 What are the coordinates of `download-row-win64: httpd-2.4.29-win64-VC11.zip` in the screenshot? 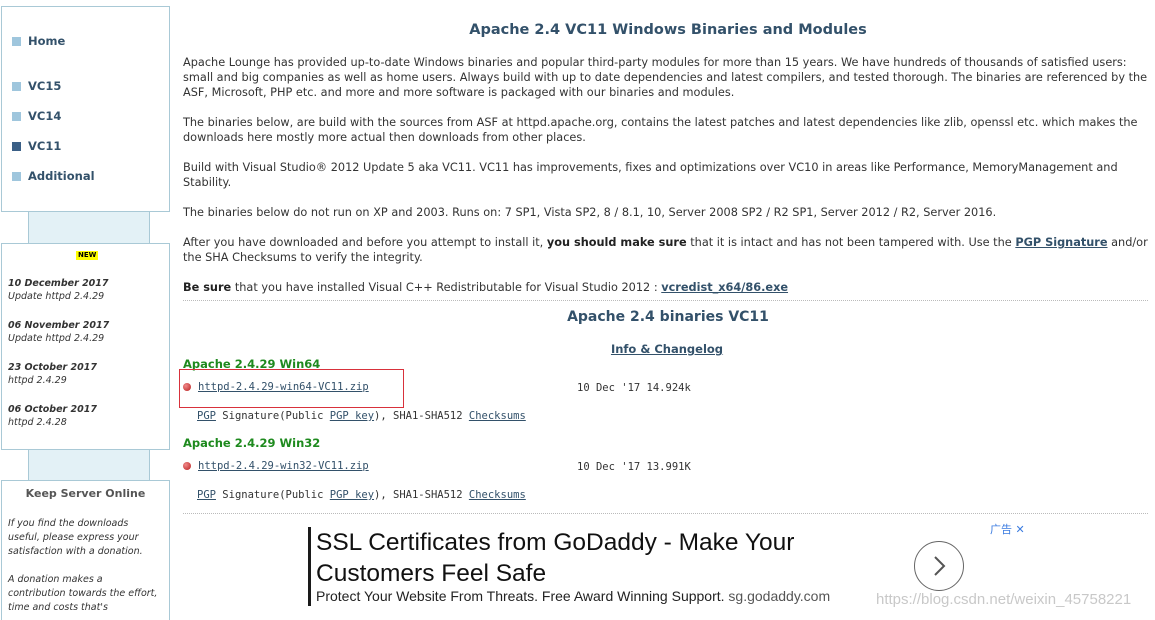 It's located at (276, 387).